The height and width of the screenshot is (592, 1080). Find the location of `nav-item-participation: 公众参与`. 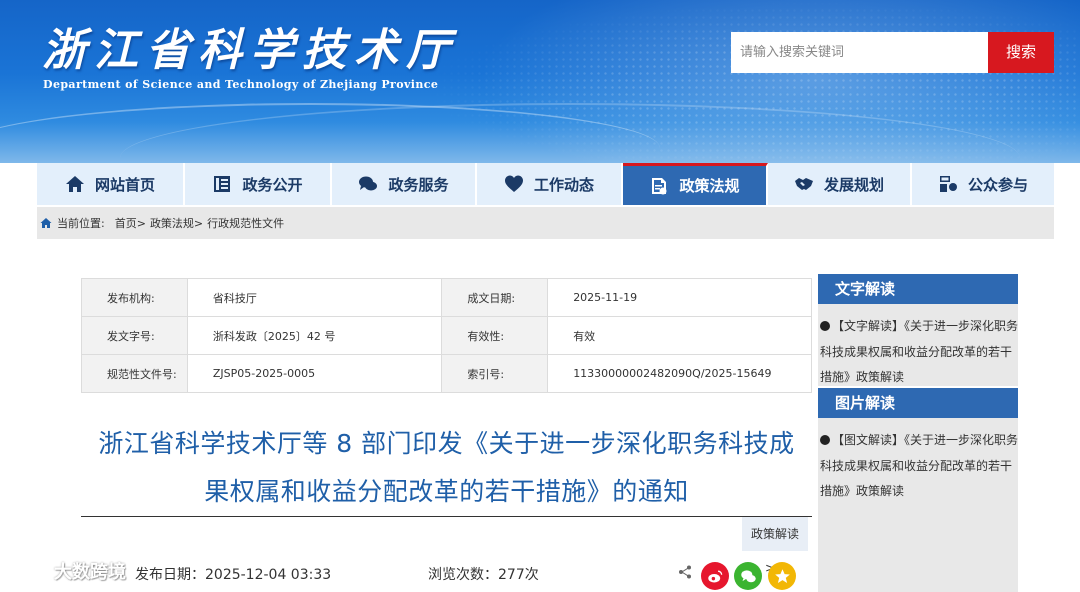

nav-item-participation: 公众参与 is located at coordinates (983, 184).